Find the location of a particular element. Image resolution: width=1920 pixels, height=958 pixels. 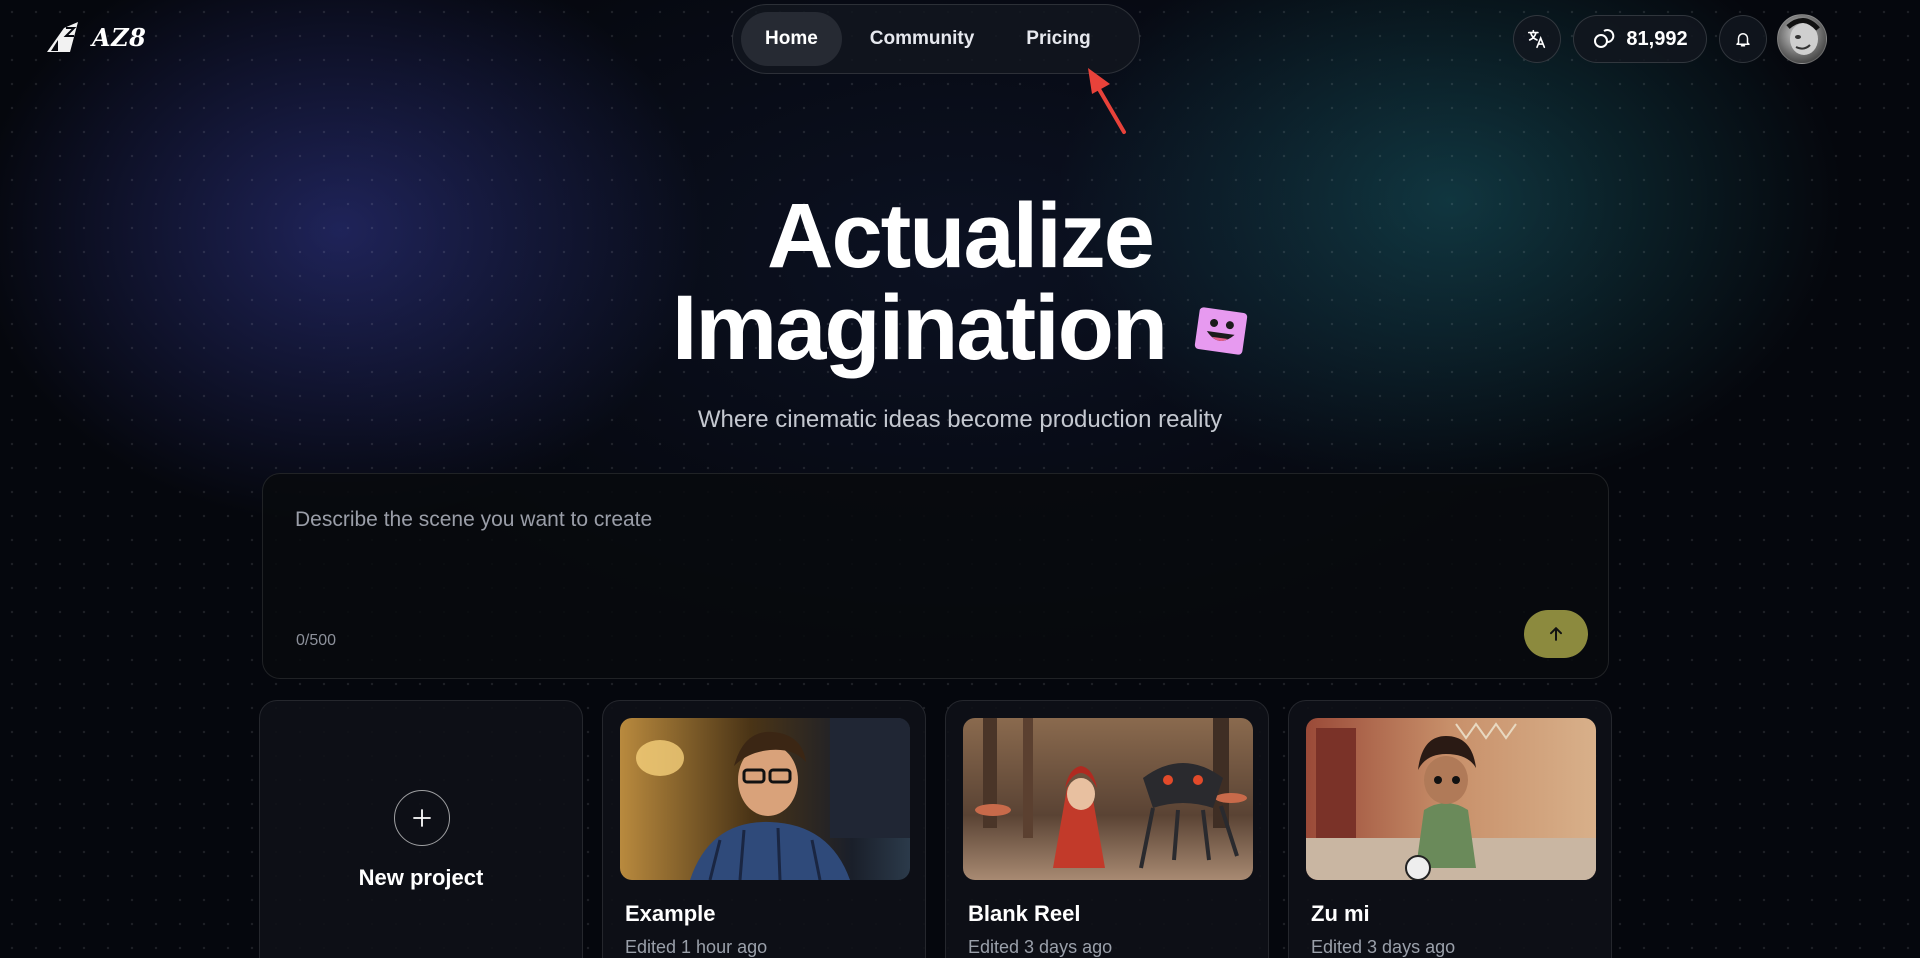

annotation-arrow-icon is located at coordinates (1107, 101).